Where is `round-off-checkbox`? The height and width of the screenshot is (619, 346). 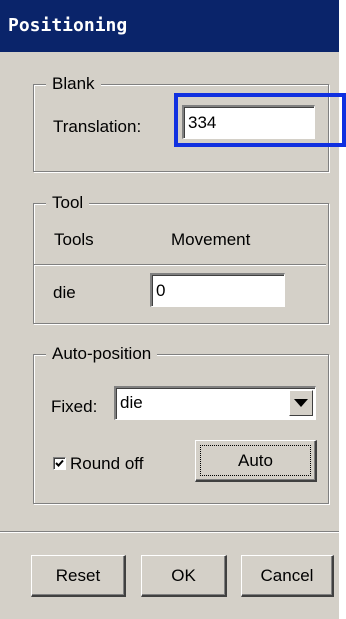
round-off-checkbox is located at coordinates (59, 463).